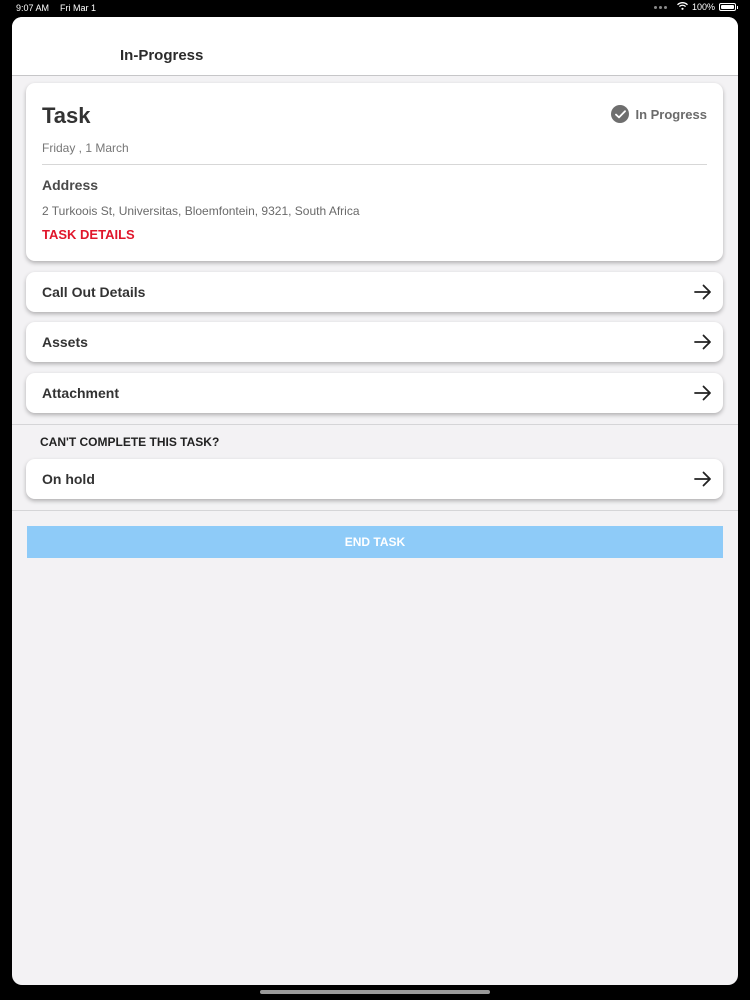 The height and width of the screenshot is (1000, 750). I want to click on task-date: Friday , 1 March, so click(85, 148).